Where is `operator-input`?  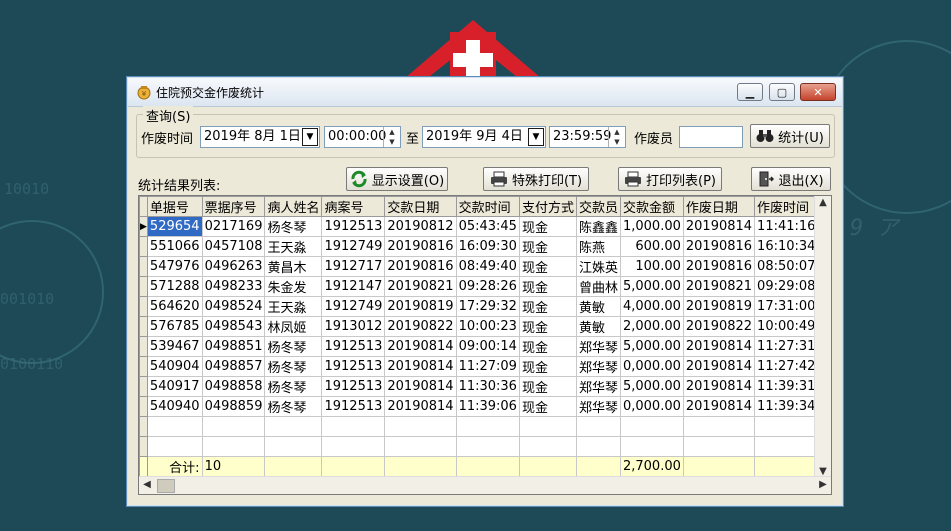
operator-input is located at coordinates (711, 137).